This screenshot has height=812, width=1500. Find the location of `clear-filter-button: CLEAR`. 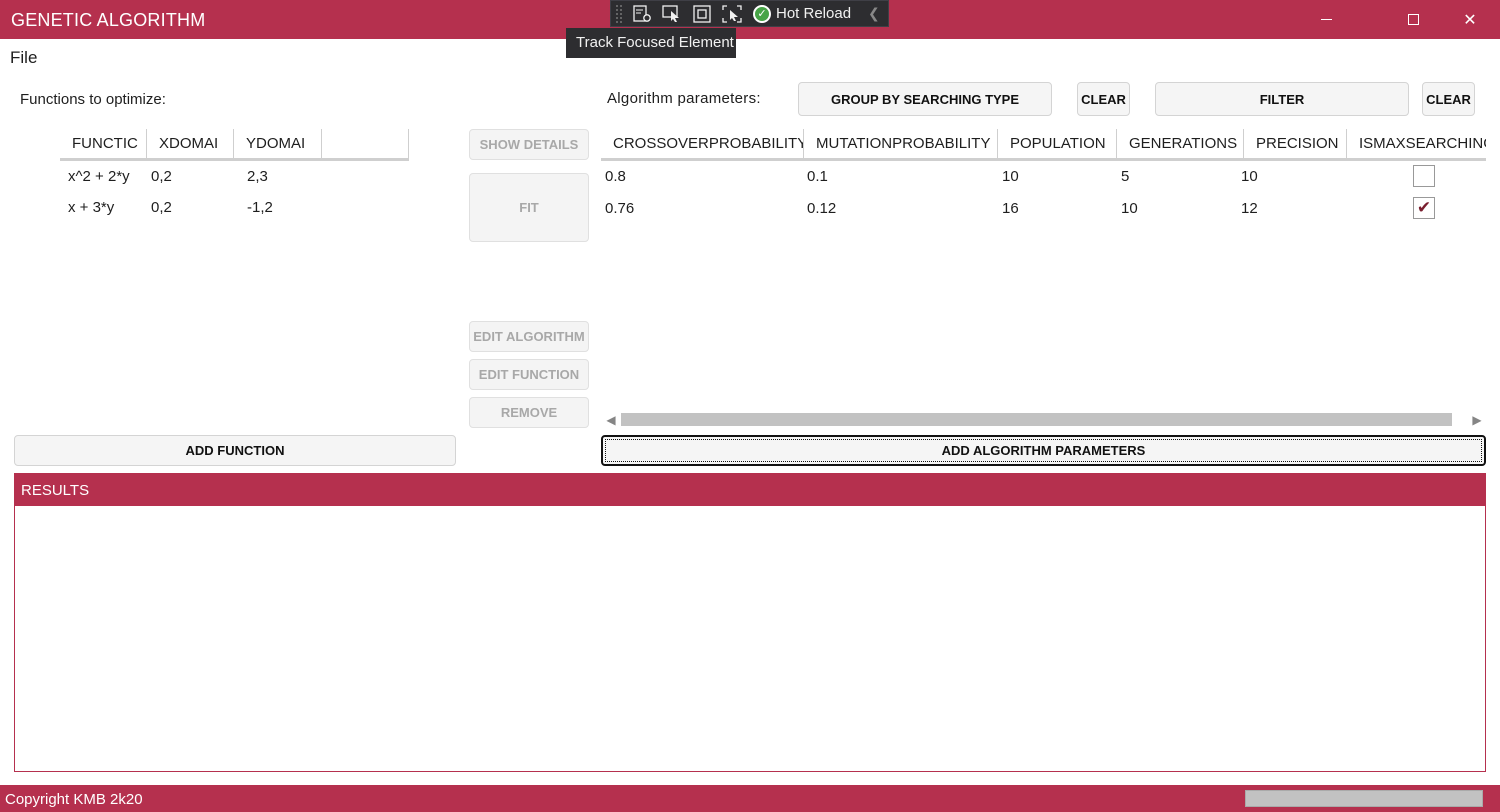

clear-filter-button: CLEAR is located at coordinates (1448, 99).